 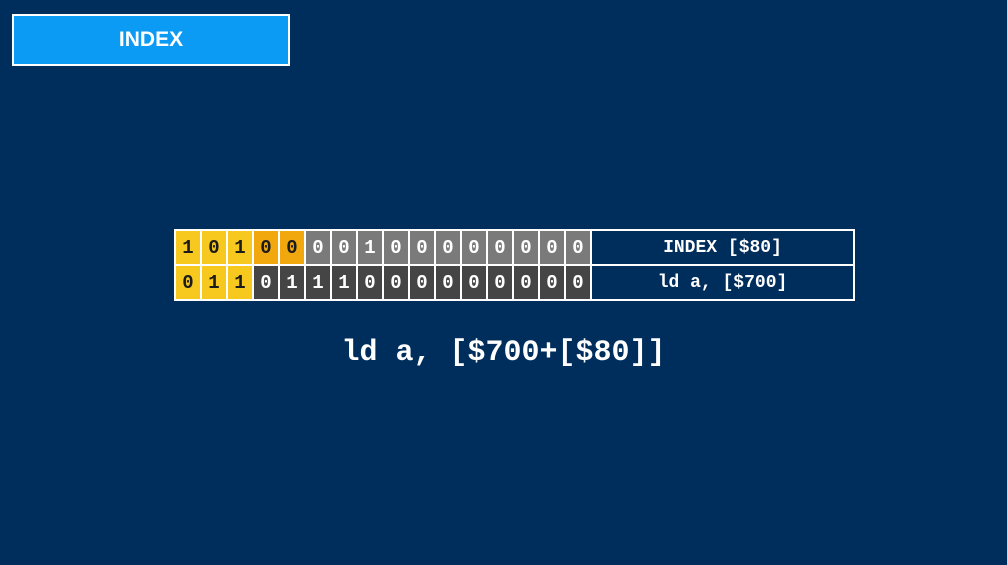 What do you see at coordinates (722, 247) in the screenshot?
I see `row-label: INDEX [$80]` at bounding box center [722, 247].